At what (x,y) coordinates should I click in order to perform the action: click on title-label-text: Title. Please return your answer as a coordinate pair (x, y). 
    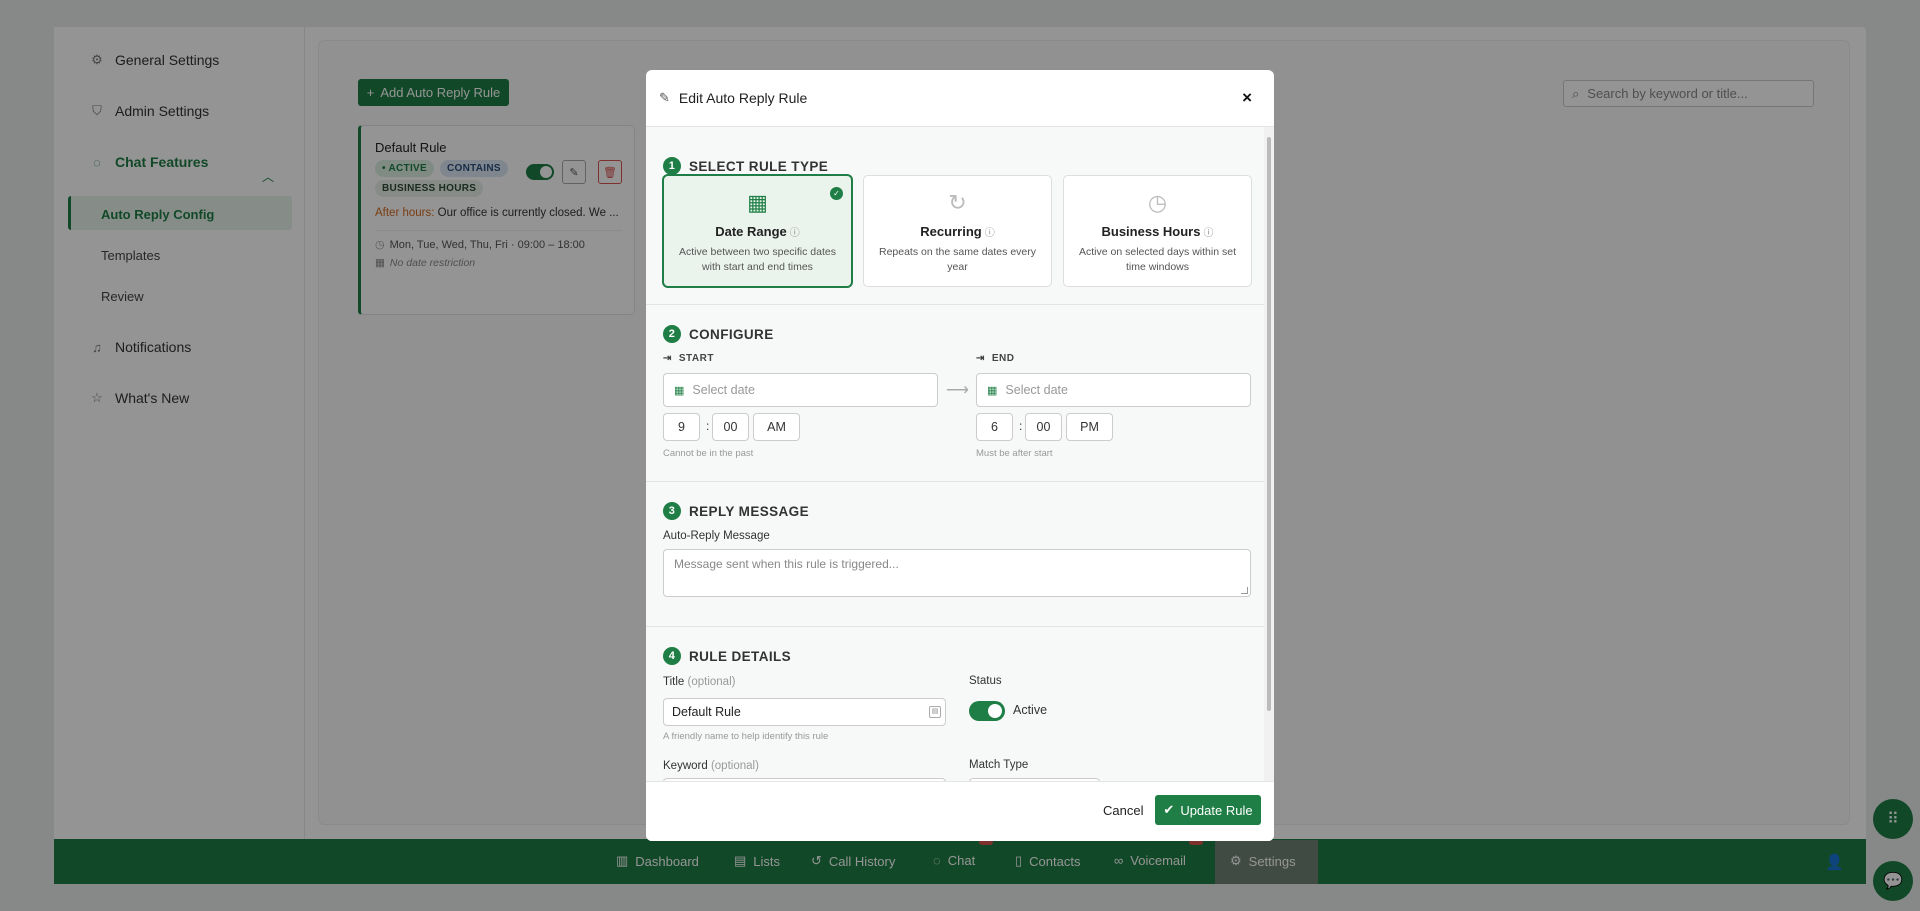
    Looking at the image, I should click on (674, 682).